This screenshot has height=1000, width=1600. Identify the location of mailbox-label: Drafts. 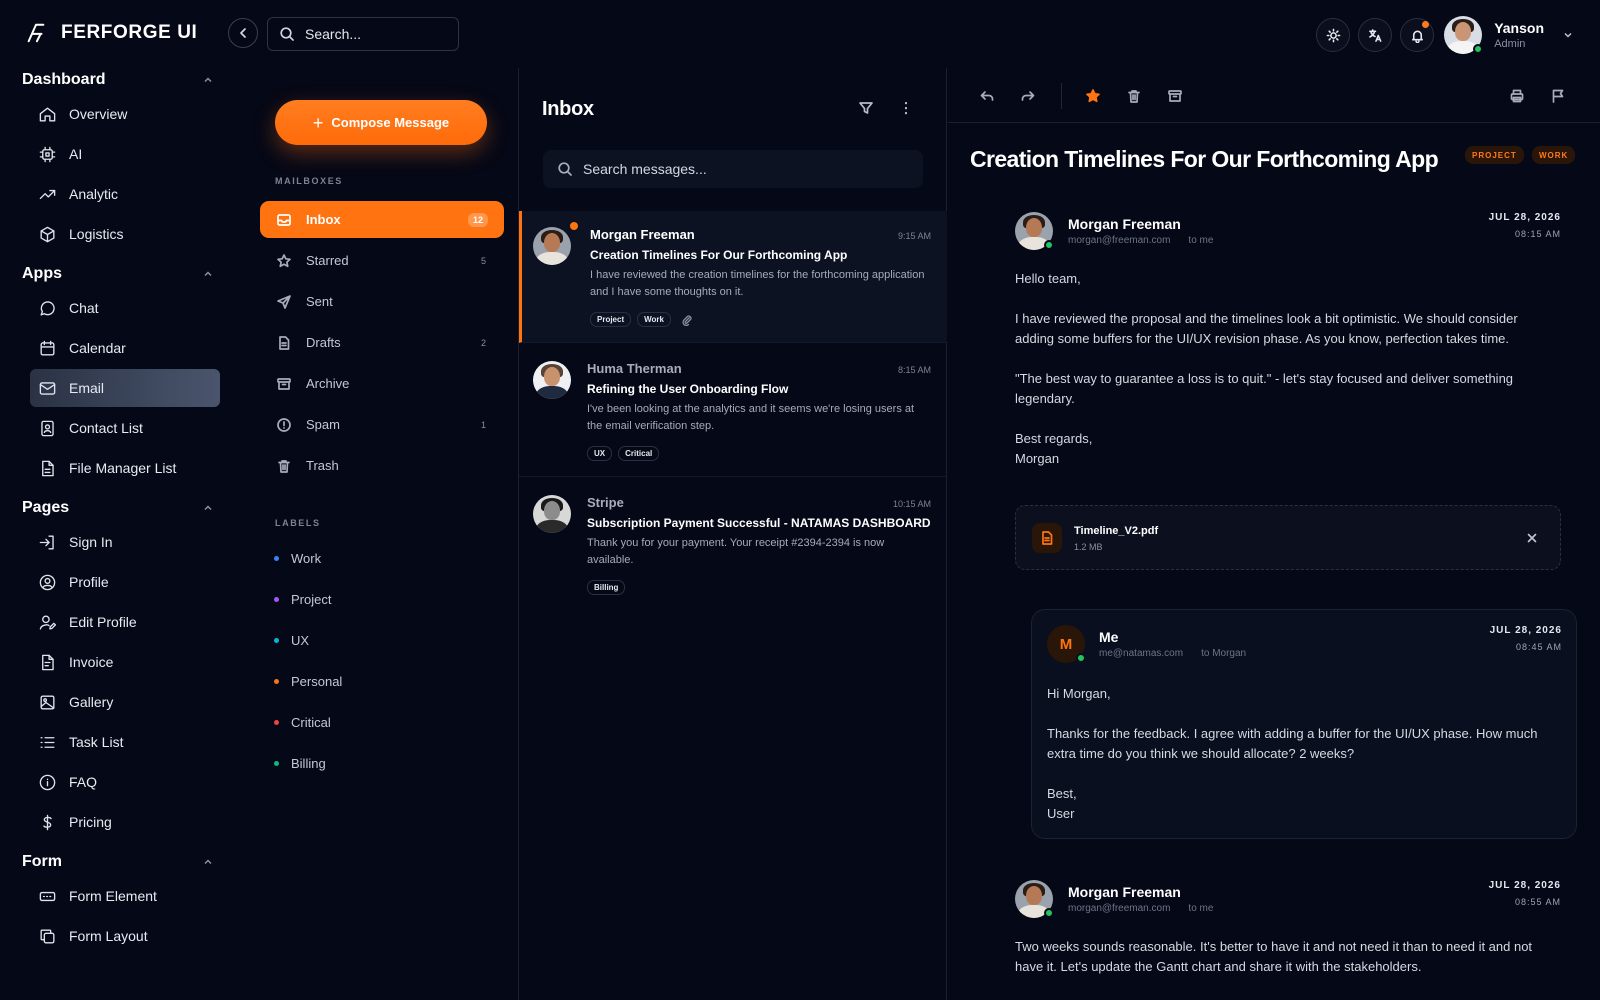
(323, 342).